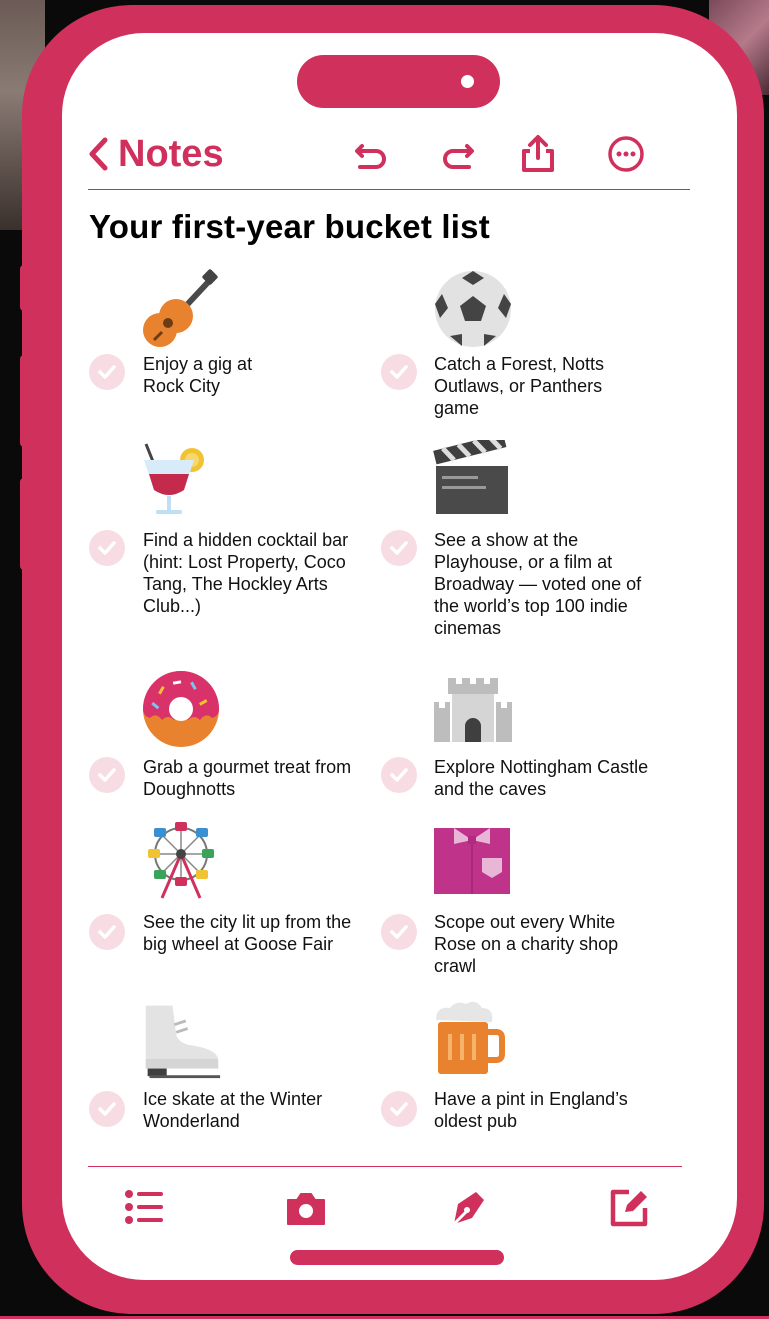 The height and width of the screenshot is (1319, 769). What do you see at coordinates (457, 154) in the screenshot?
I see `redo-icon` at bounding box center [457, 154].